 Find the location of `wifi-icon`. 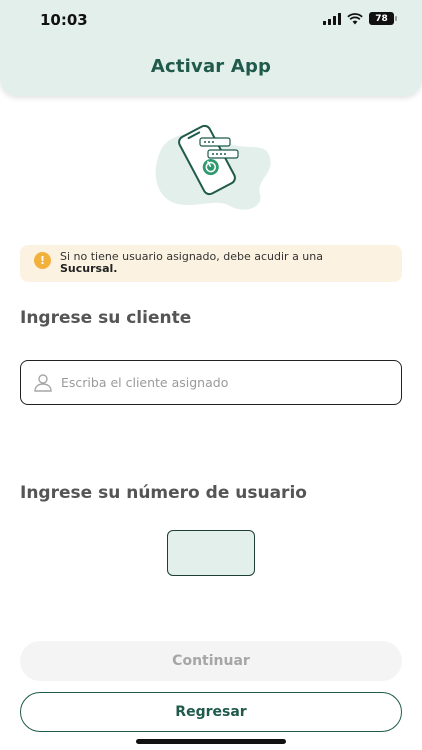

wifi-icon is located at coordinates (355, 18).